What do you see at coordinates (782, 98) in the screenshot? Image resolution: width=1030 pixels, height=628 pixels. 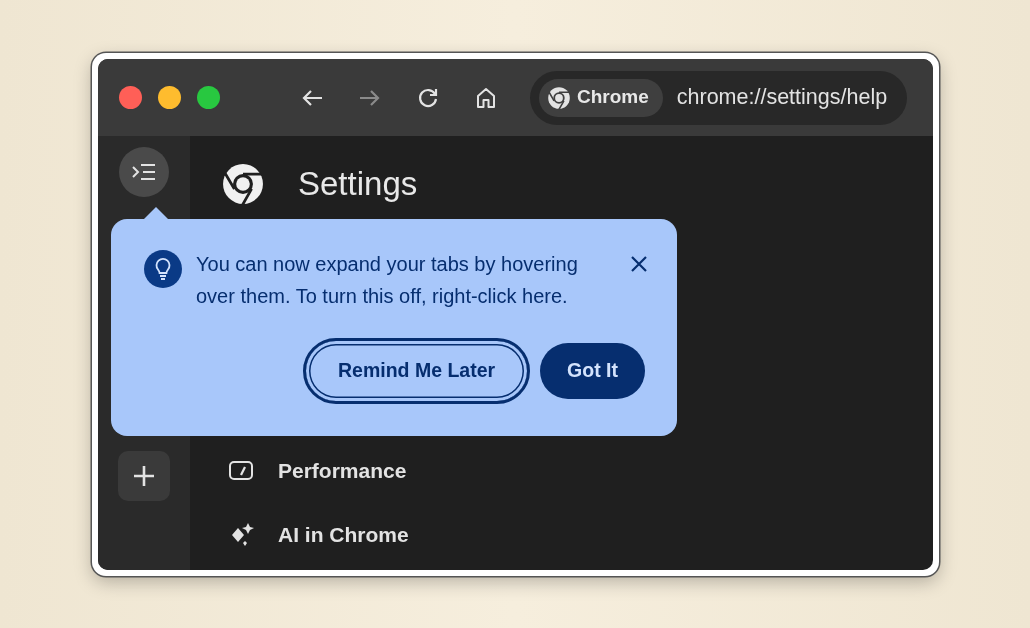 I see `url-text: chrome://settings/help` at bounding box center [782, 98].